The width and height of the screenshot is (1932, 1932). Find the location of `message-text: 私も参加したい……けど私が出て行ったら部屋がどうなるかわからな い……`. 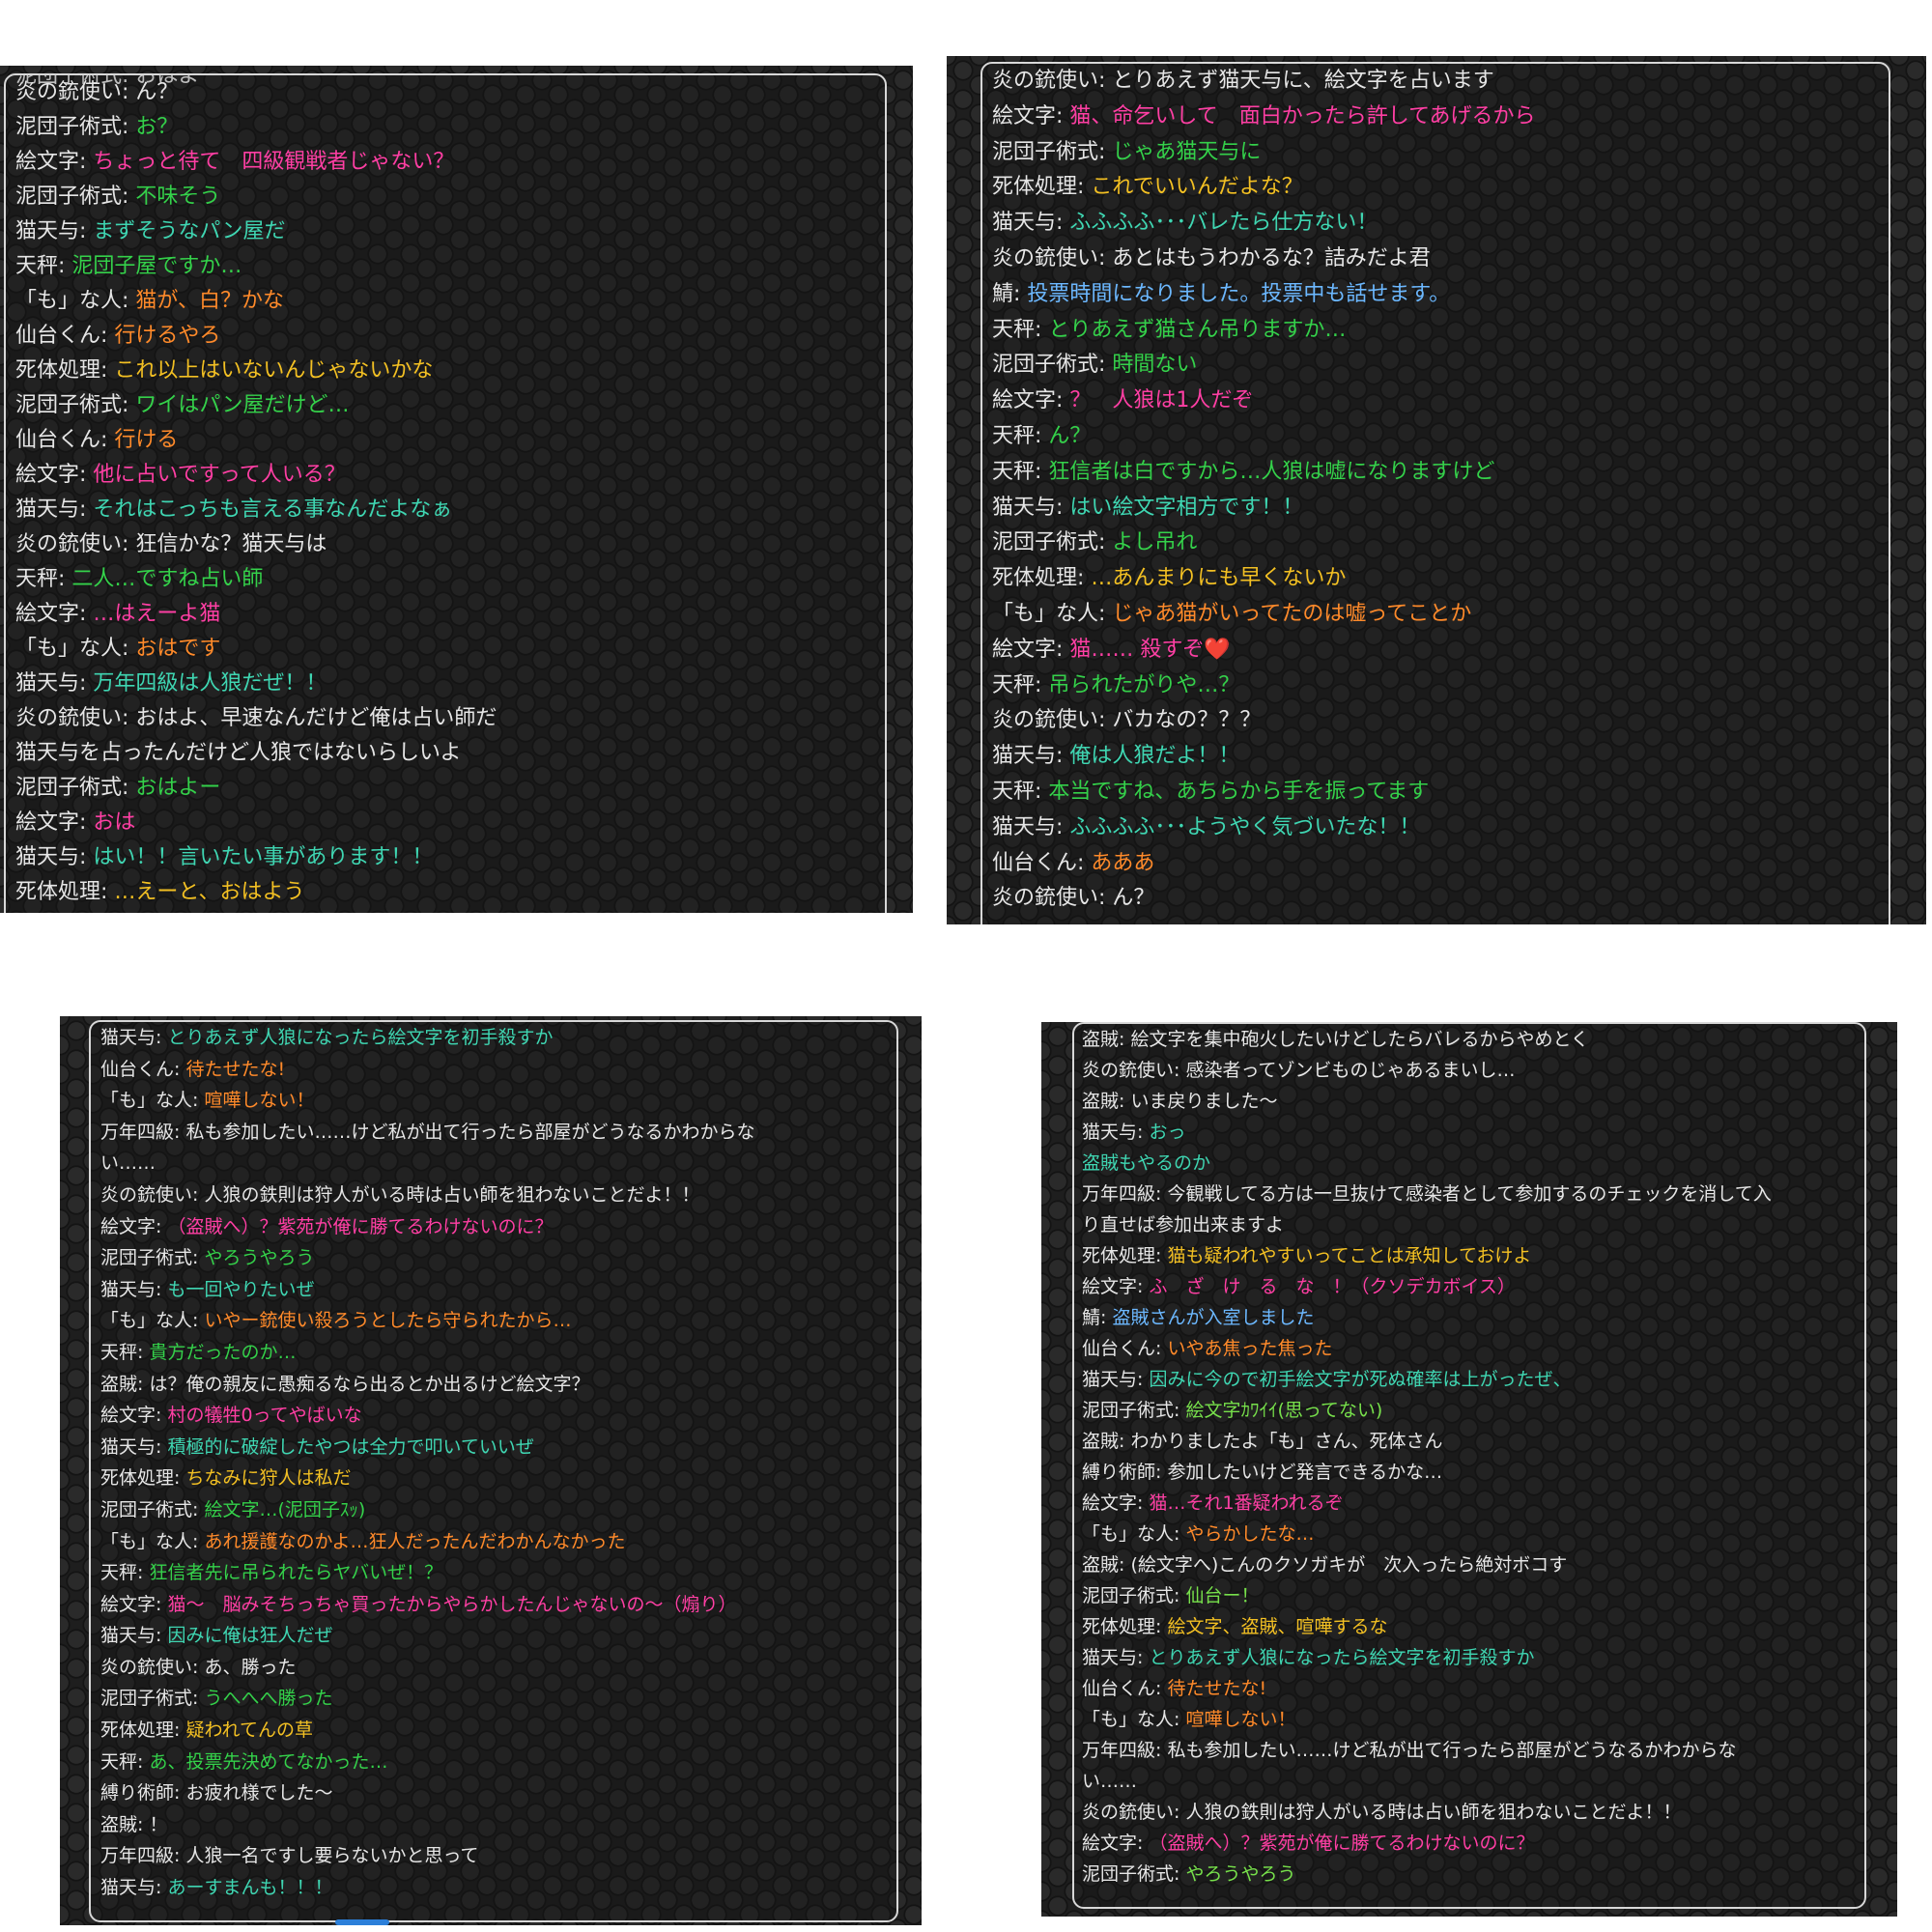

message-text: 私も参加したい……けど私が出て行ったら部屋がどうなるかわからな い…… is located at coordinates (427, 1148).